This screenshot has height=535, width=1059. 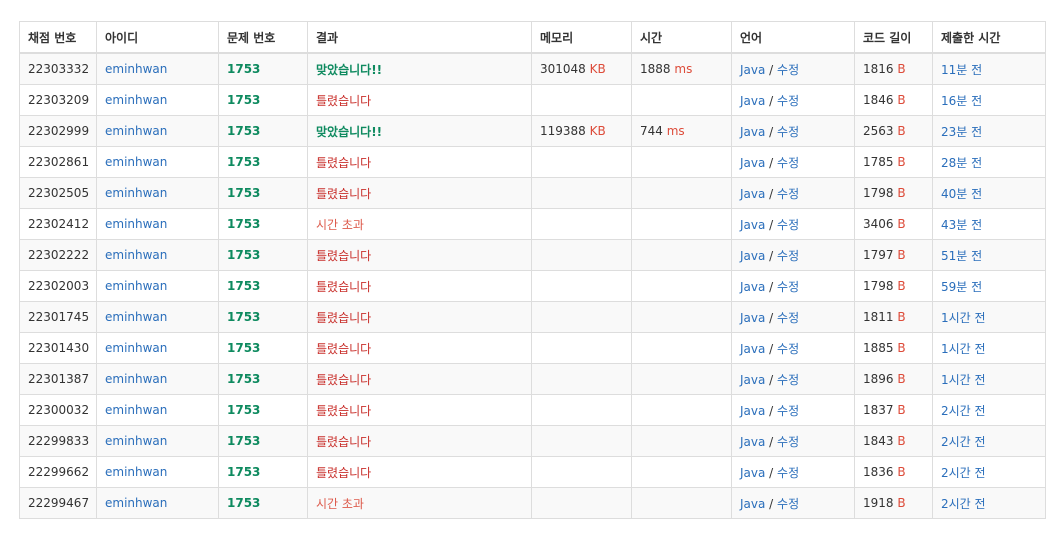 What do you see at coordinates (878, 286) in the screenshot?
I see `code-length-value: 1798` at bounding box center [878, 286].